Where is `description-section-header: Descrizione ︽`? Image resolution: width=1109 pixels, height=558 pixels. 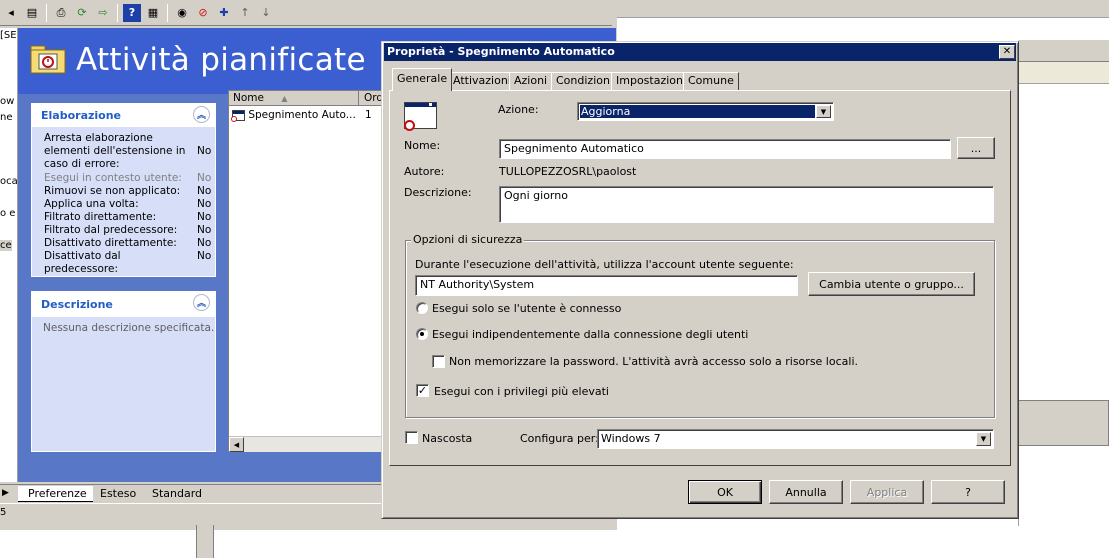 description-section-header: Descrizione ︽ is located at coordinates (123, 304).